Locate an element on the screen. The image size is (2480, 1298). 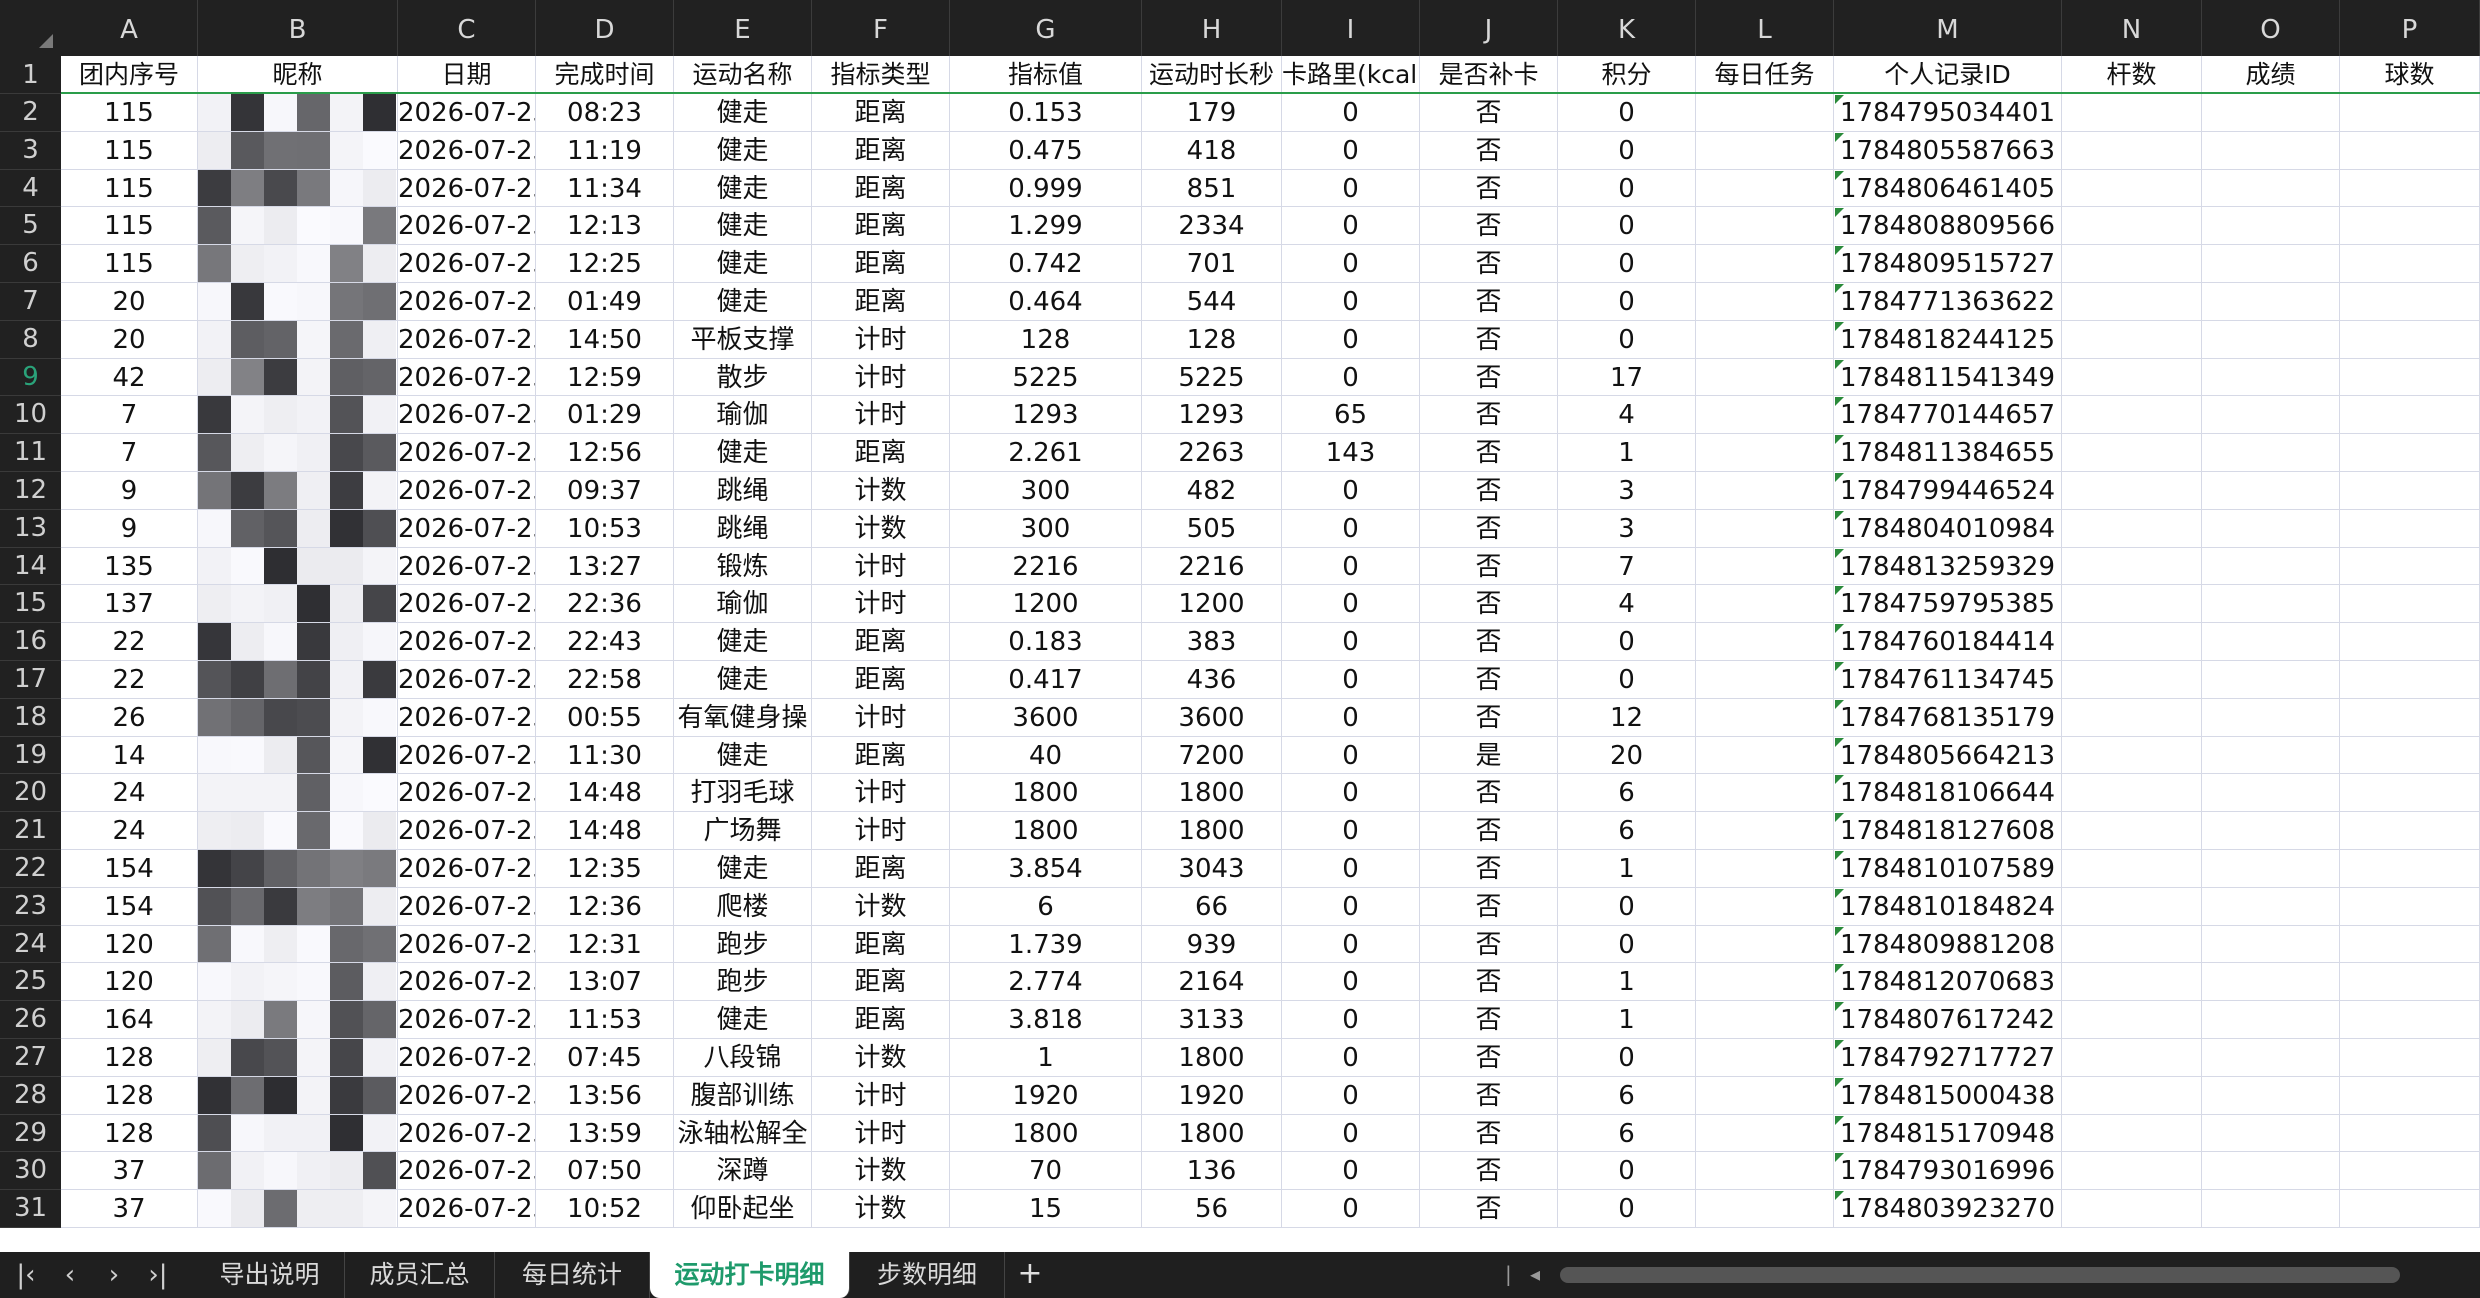
row-header: 27 is located at coordinates (30, 1058).